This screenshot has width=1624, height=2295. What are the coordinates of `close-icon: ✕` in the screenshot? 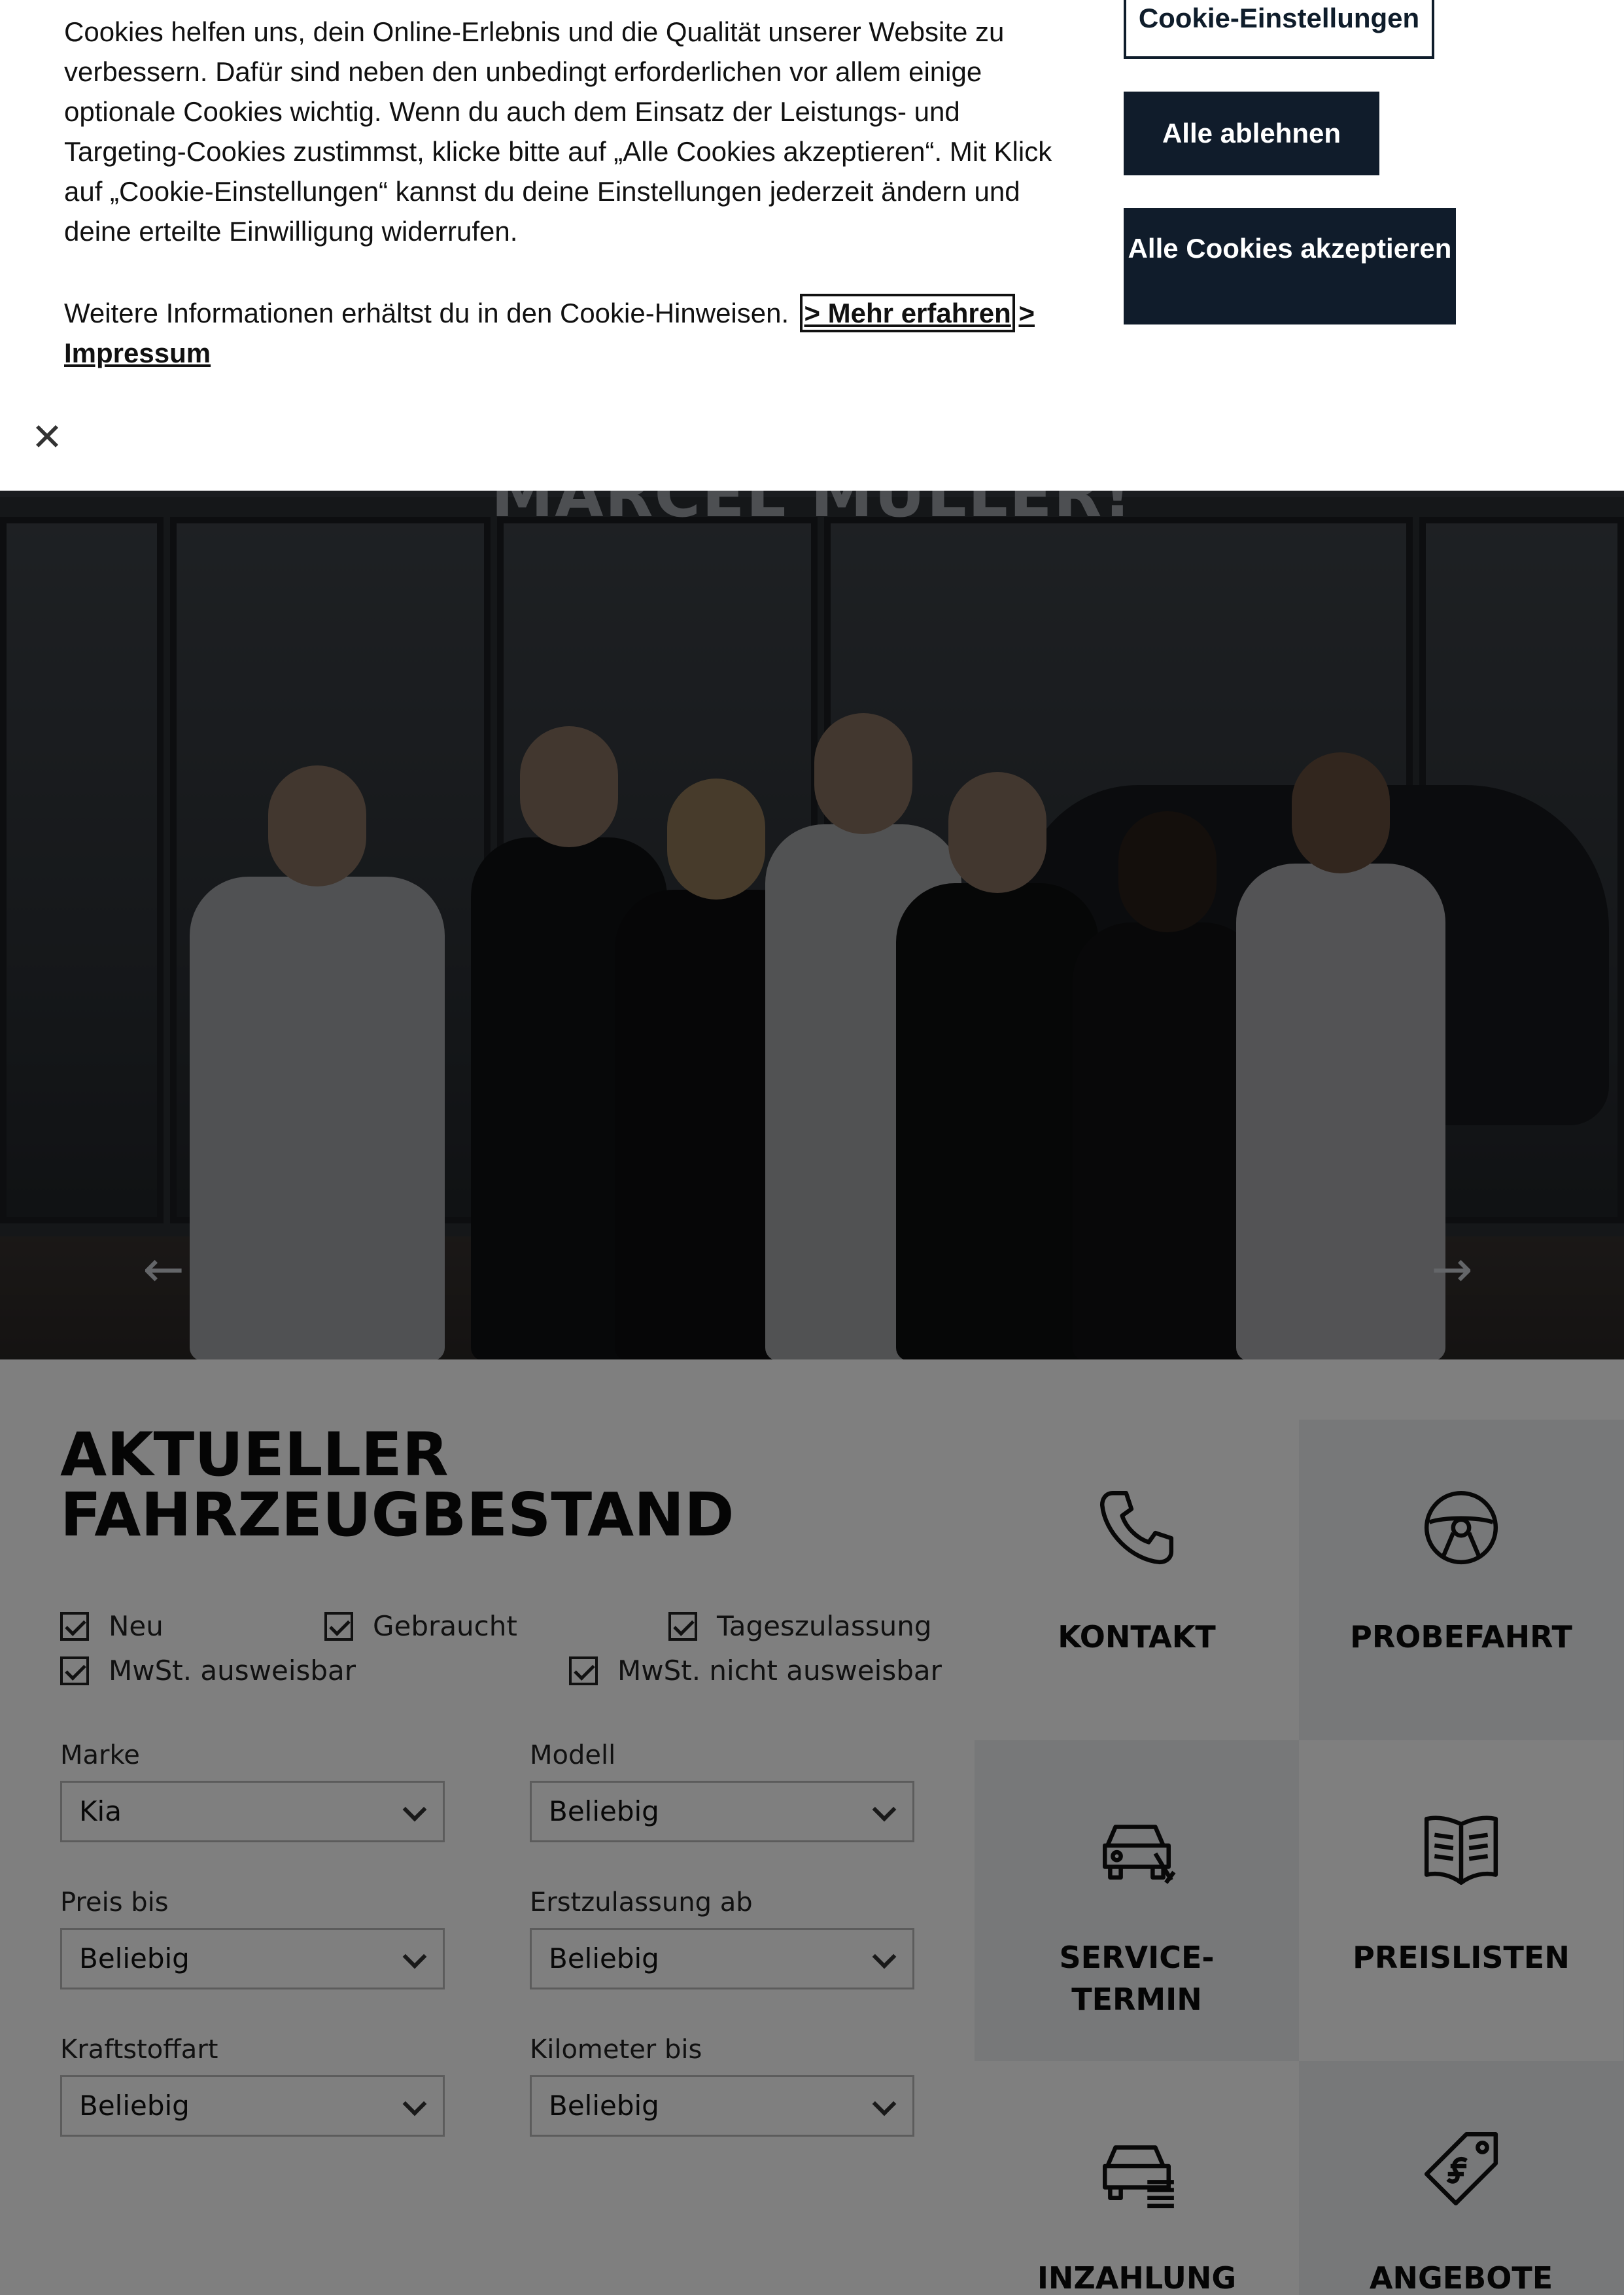 It's located at (47, 437).